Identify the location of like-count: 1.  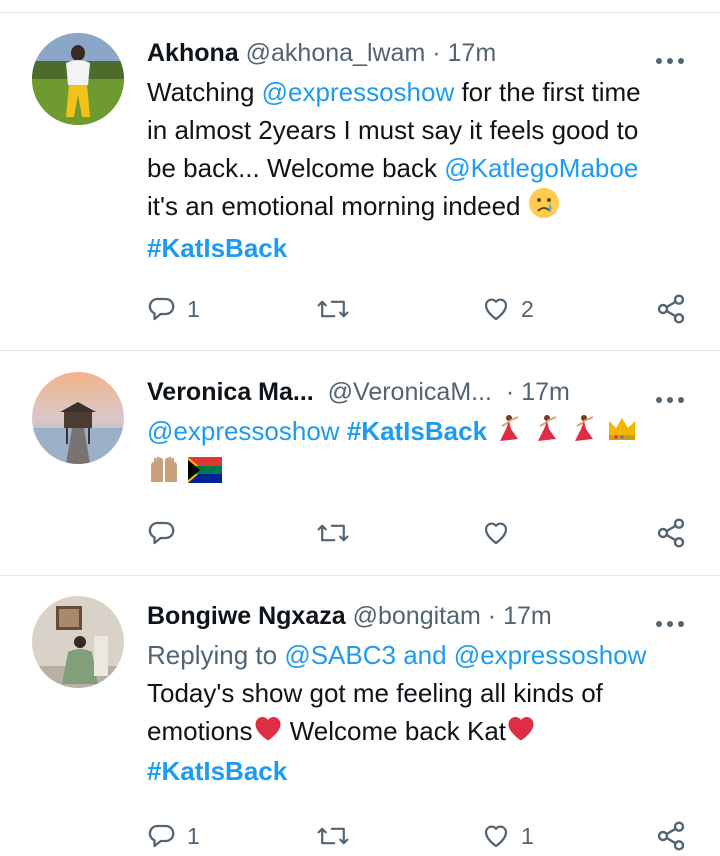
(527, 835).